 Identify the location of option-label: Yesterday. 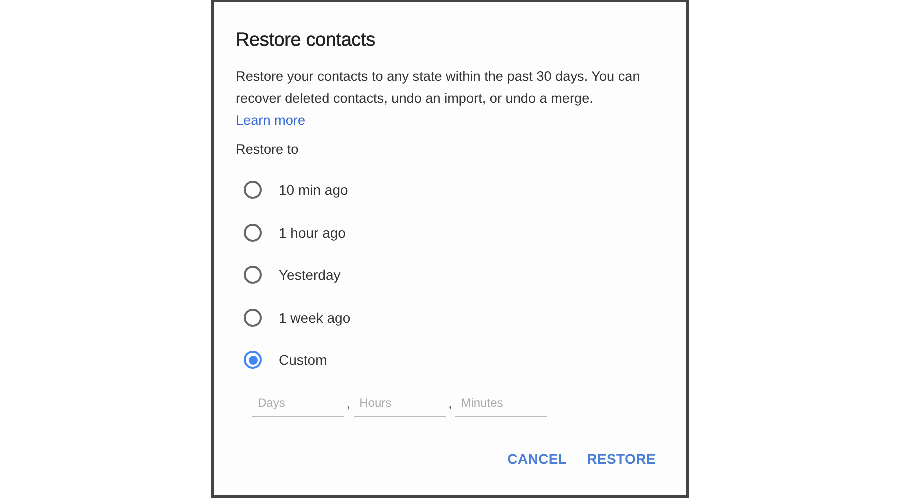
(310, 275).